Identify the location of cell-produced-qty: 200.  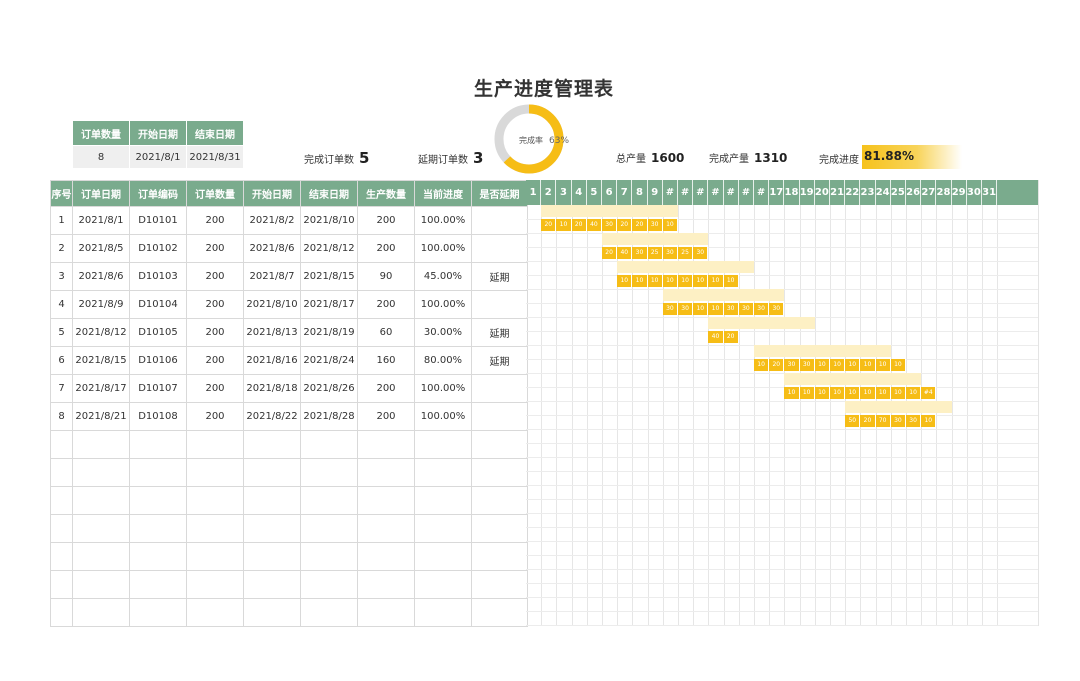
(386, 304).